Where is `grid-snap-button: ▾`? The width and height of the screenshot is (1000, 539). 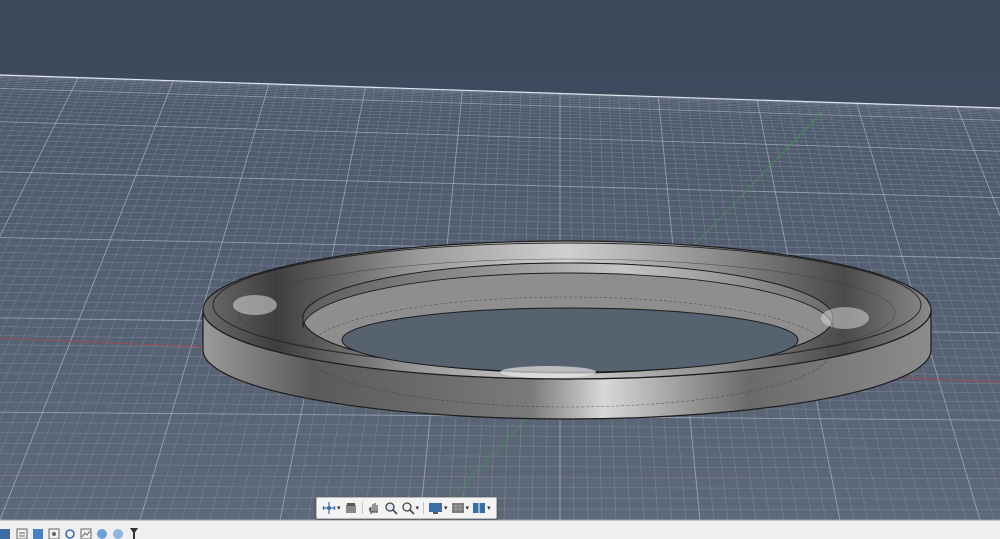 grid-snap-button: ▾ is located at coordinates (460, 508).